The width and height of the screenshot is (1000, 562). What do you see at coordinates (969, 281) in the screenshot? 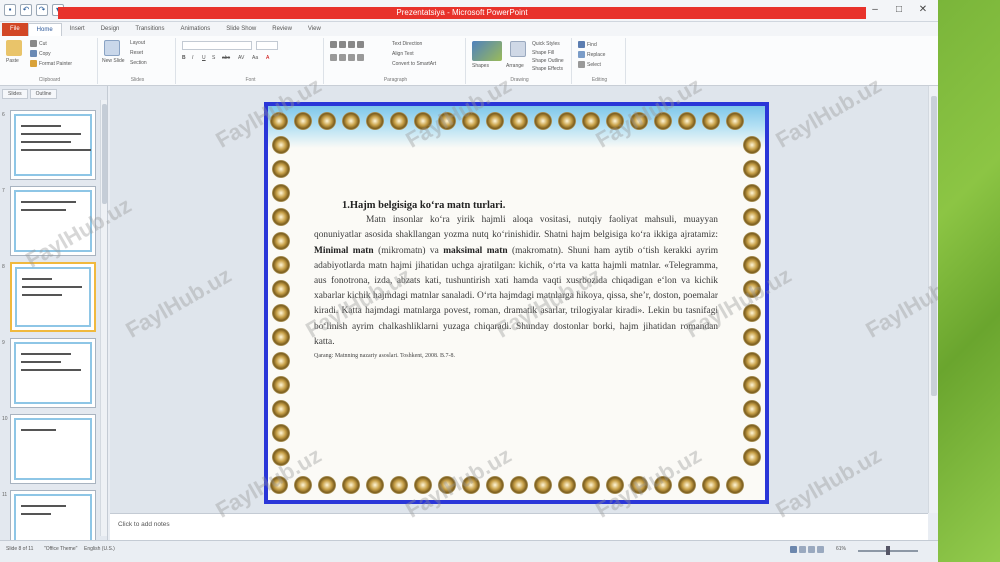
I see `side-decoration` at bounding box center [969, 281].